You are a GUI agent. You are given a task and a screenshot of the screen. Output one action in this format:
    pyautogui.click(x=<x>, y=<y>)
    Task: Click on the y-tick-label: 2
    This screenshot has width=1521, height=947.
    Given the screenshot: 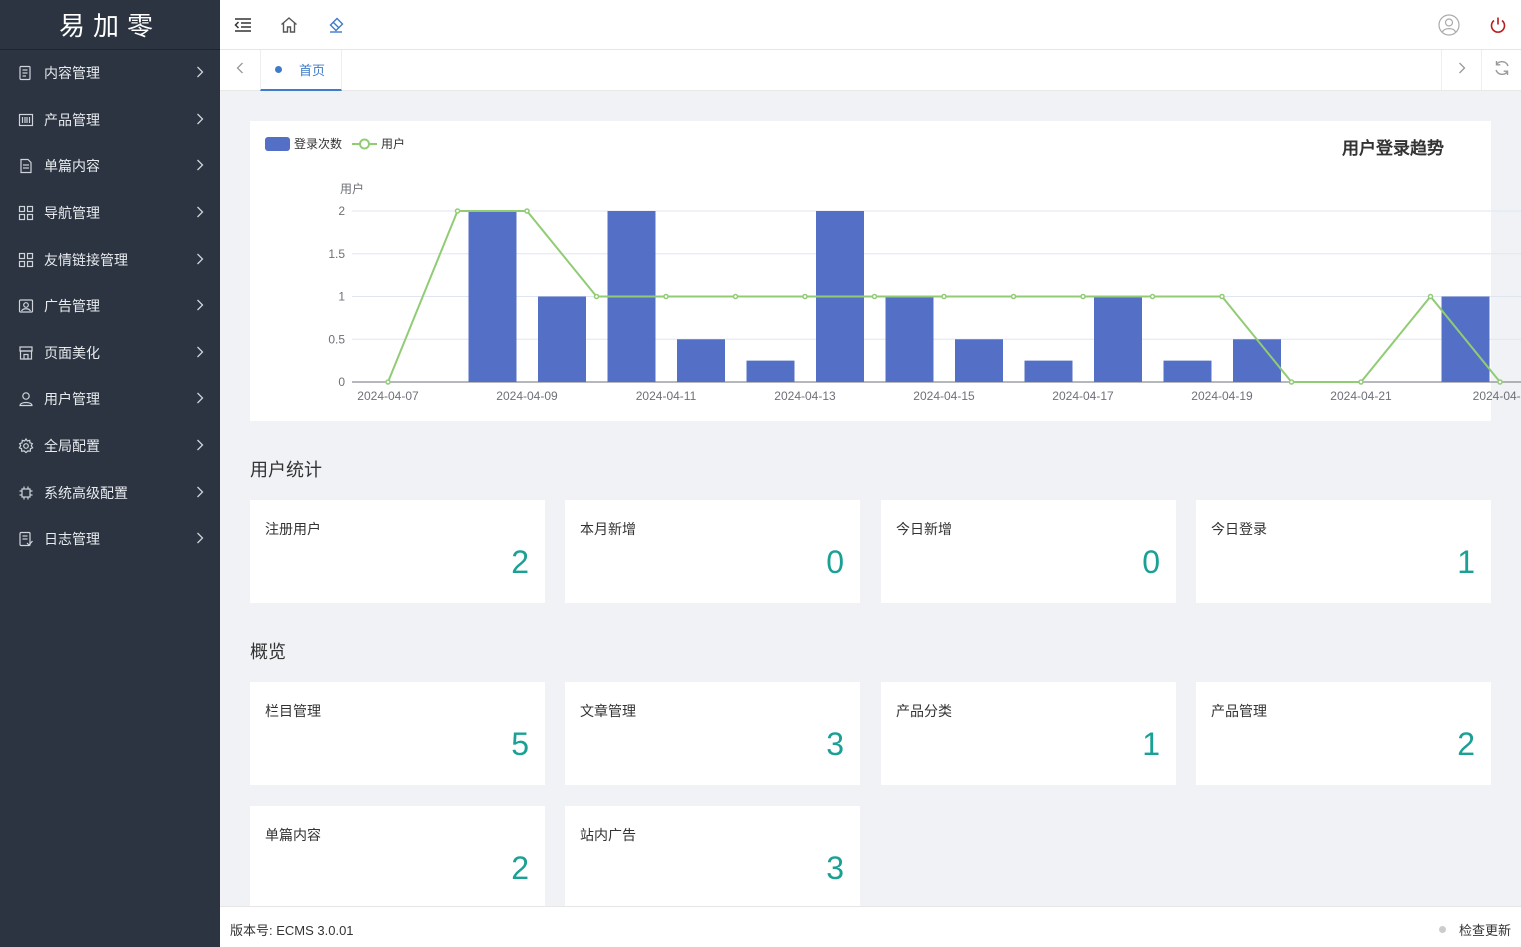 What is the action you would take?
    pyautogui.click(x=341, y=211)
    